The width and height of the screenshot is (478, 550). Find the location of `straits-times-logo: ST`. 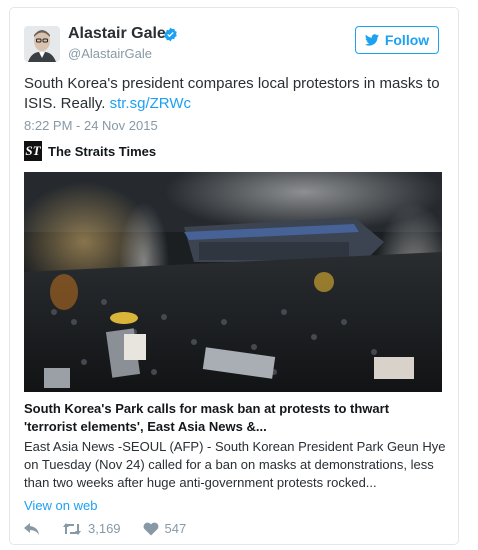

straits-times-logo: ST is located at coordinates (33, 151).